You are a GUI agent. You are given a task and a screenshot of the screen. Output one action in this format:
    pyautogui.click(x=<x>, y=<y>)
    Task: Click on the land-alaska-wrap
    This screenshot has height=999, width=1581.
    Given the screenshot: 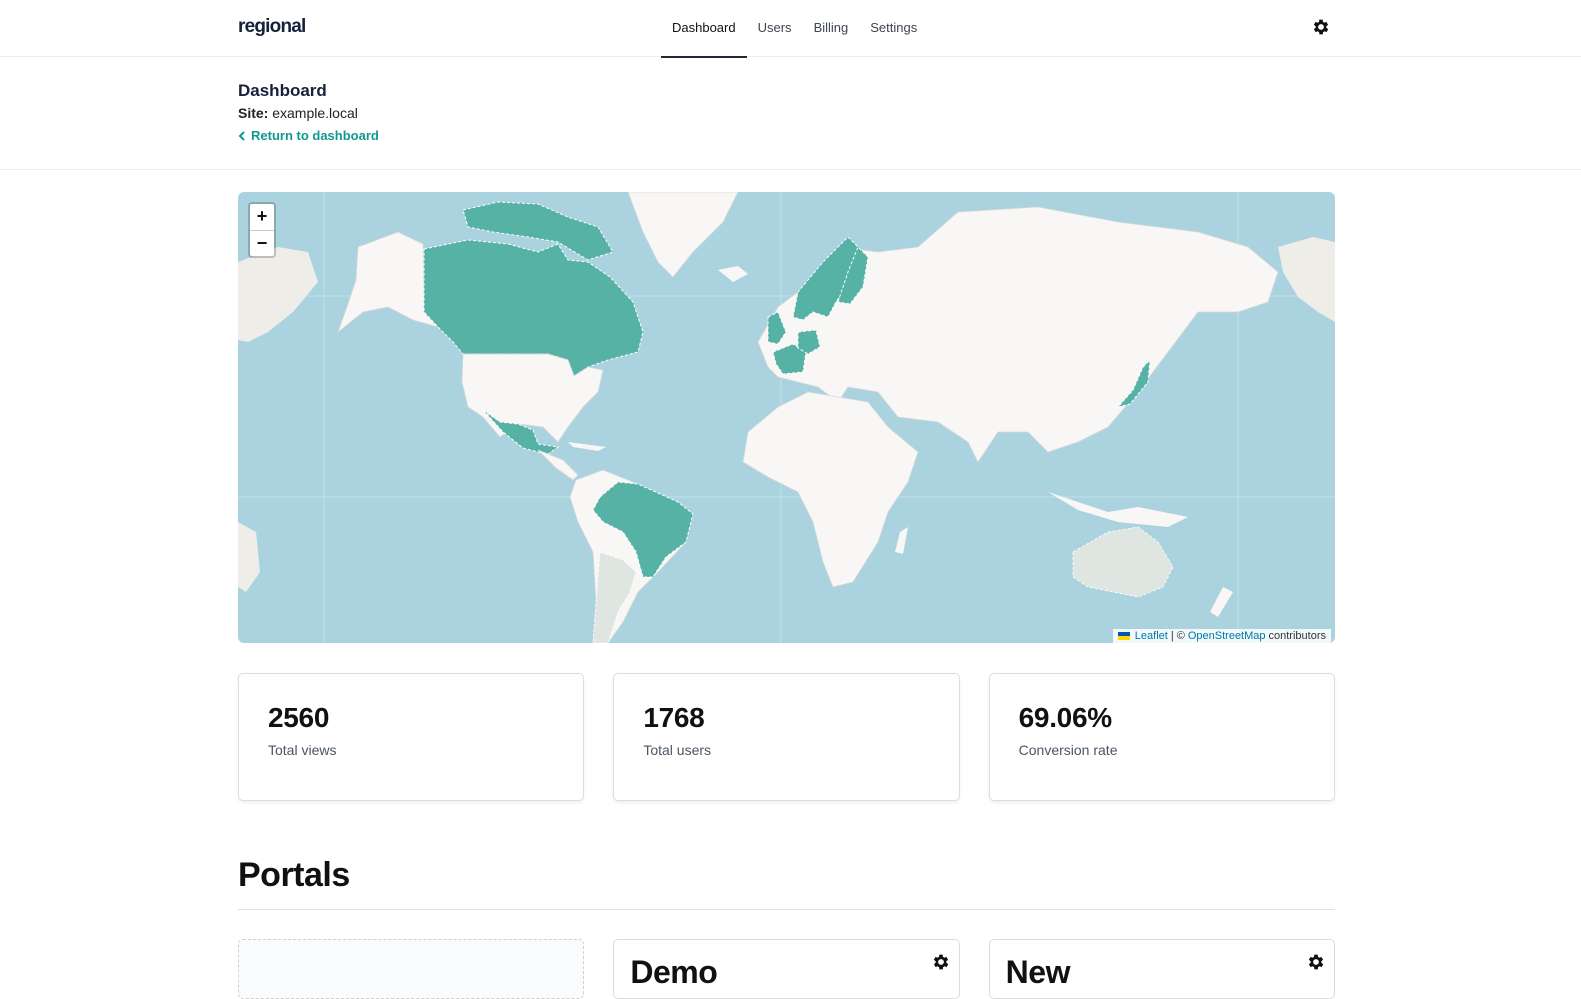 What is the action you would take?
    pyautogui.click(x=1306, y=279)
    